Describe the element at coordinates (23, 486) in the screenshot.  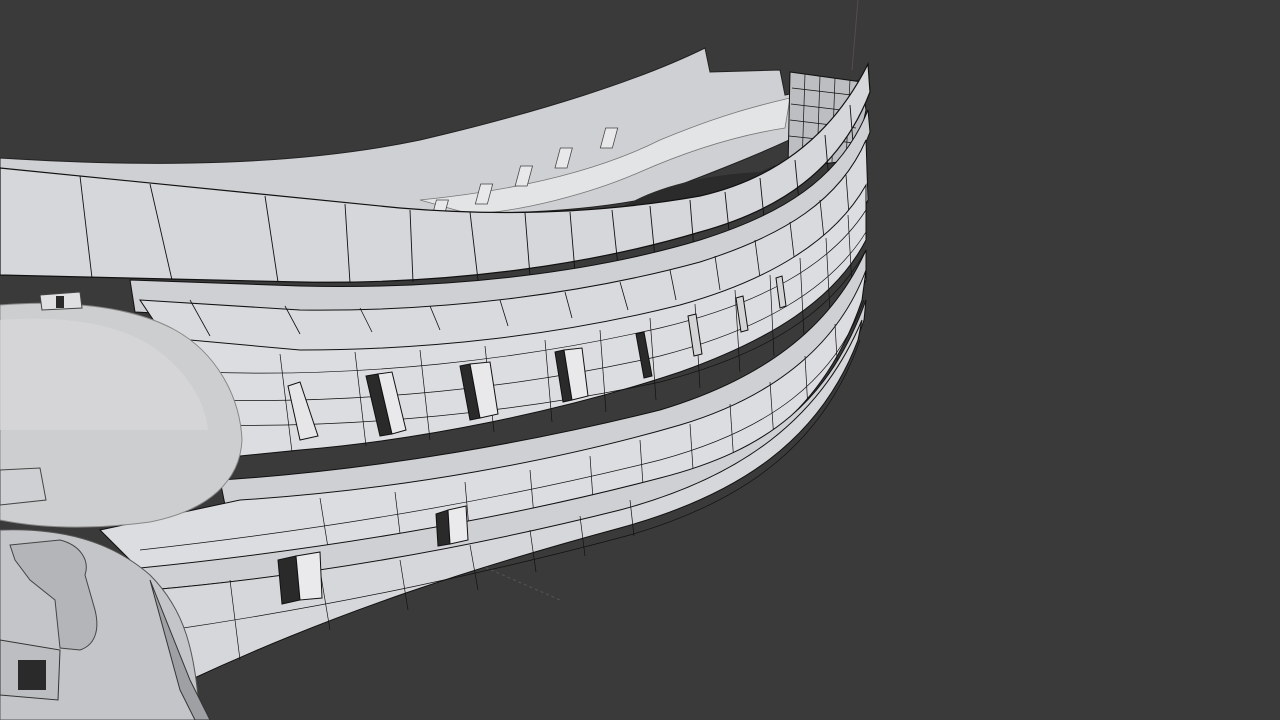
I see `stern-bracket` at that location.